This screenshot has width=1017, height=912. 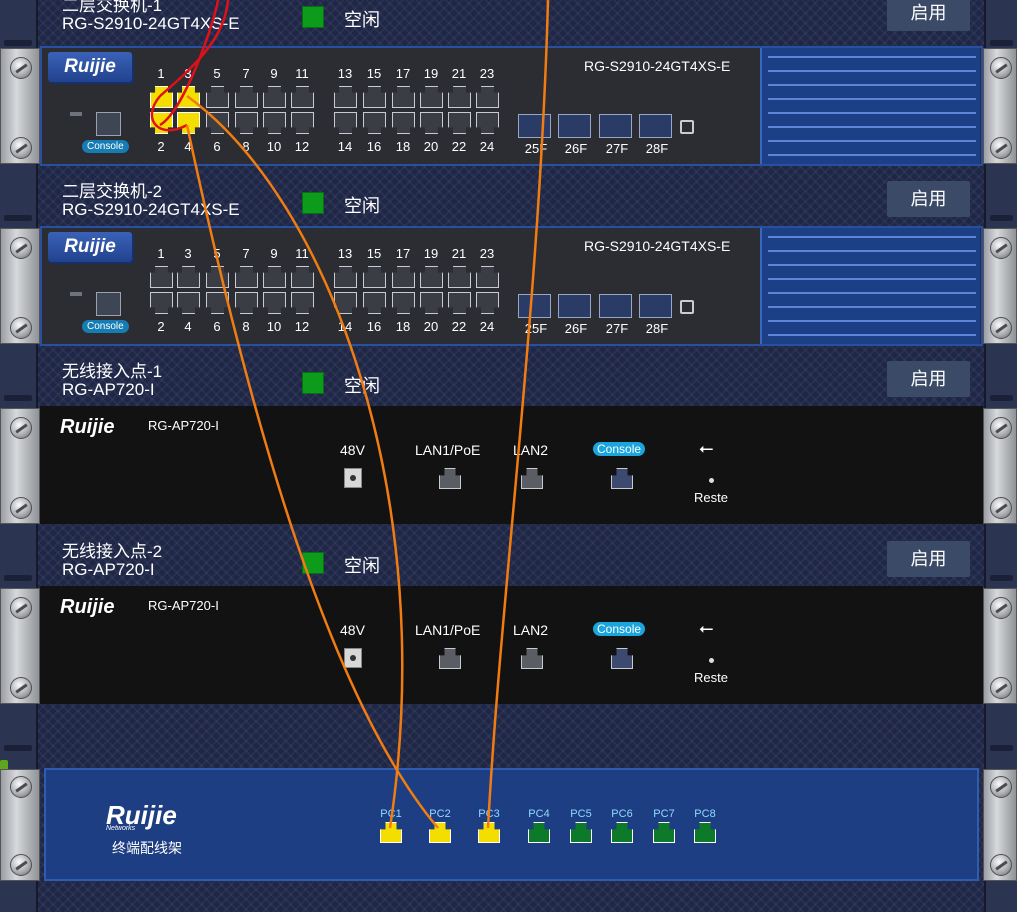 What do you see at coordinates (21, 68) in the screenshot?
I see `screw-icon` at bounding box center [21, 68].